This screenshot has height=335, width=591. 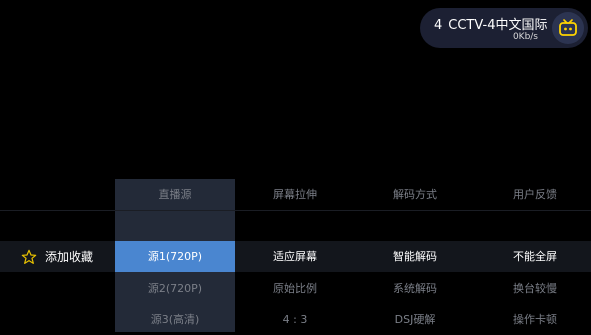 I want to click on add-favorite-button: 添加收藏, so click(x=57, y=256).